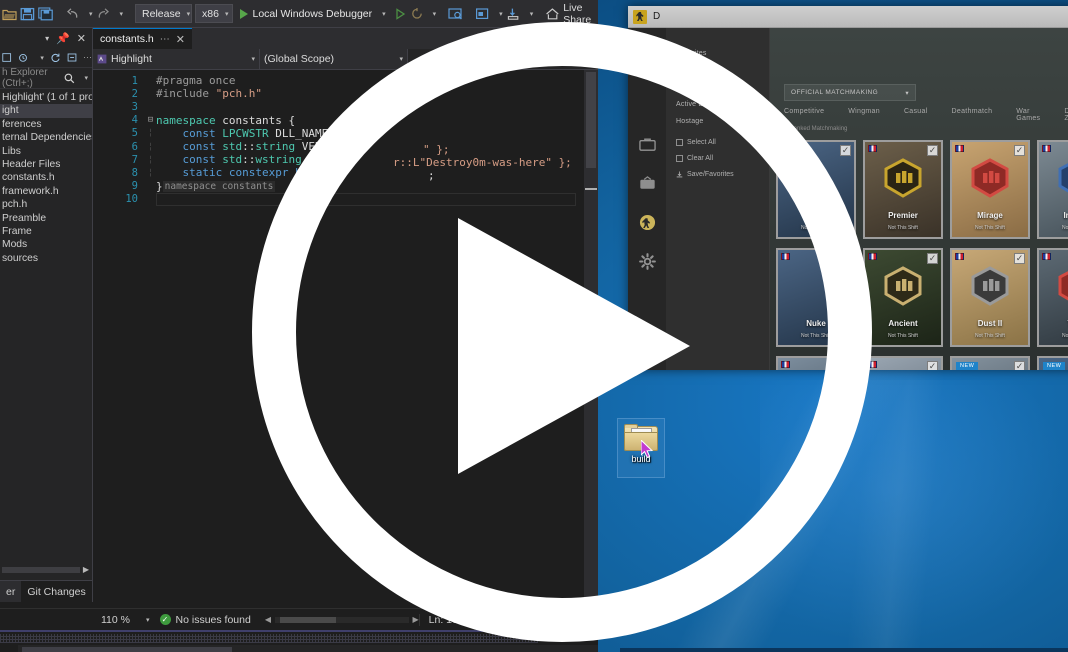  What do you see at coordinates (338, 133) in the screenshot?
I see `code-line: 5 ¦ const LPCWSTR DLL_NAME {` at bounding box center [338, 133].